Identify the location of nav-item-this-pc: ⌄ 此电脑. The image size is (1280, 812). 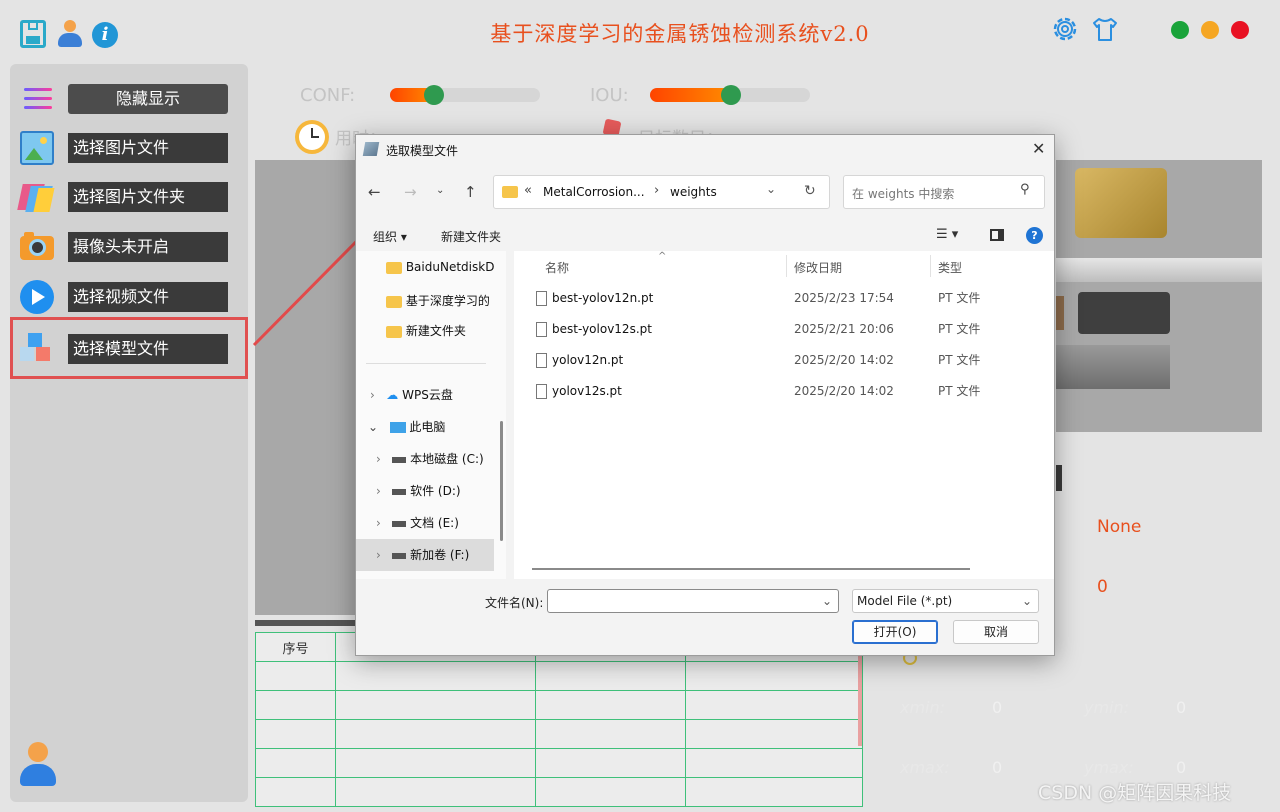
(406, 427).